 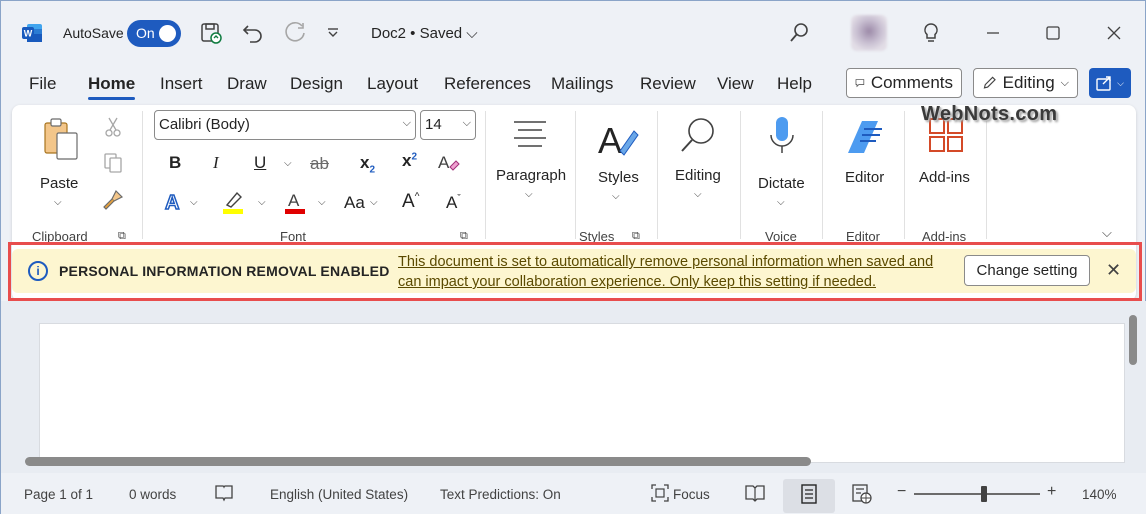 I want to click on zoom-slider, so click(x=977, y=494).